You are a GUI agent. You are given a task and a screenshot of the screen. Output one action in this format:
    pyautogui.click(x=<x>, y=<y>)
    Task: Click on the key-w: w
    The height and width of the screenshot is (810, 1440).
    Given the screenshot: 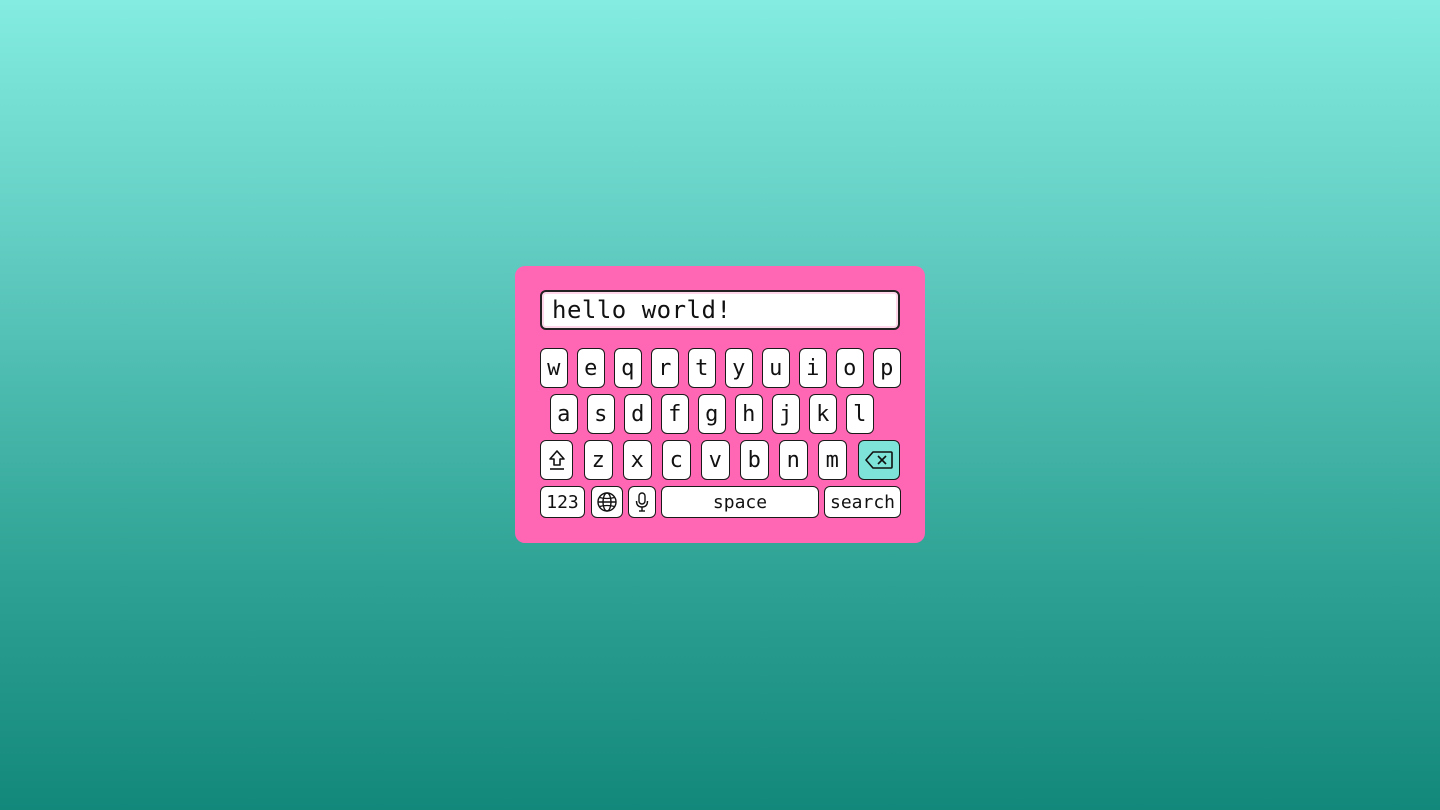 What is the action you would take?
    pyautogui.click(x=554, y=368)
    